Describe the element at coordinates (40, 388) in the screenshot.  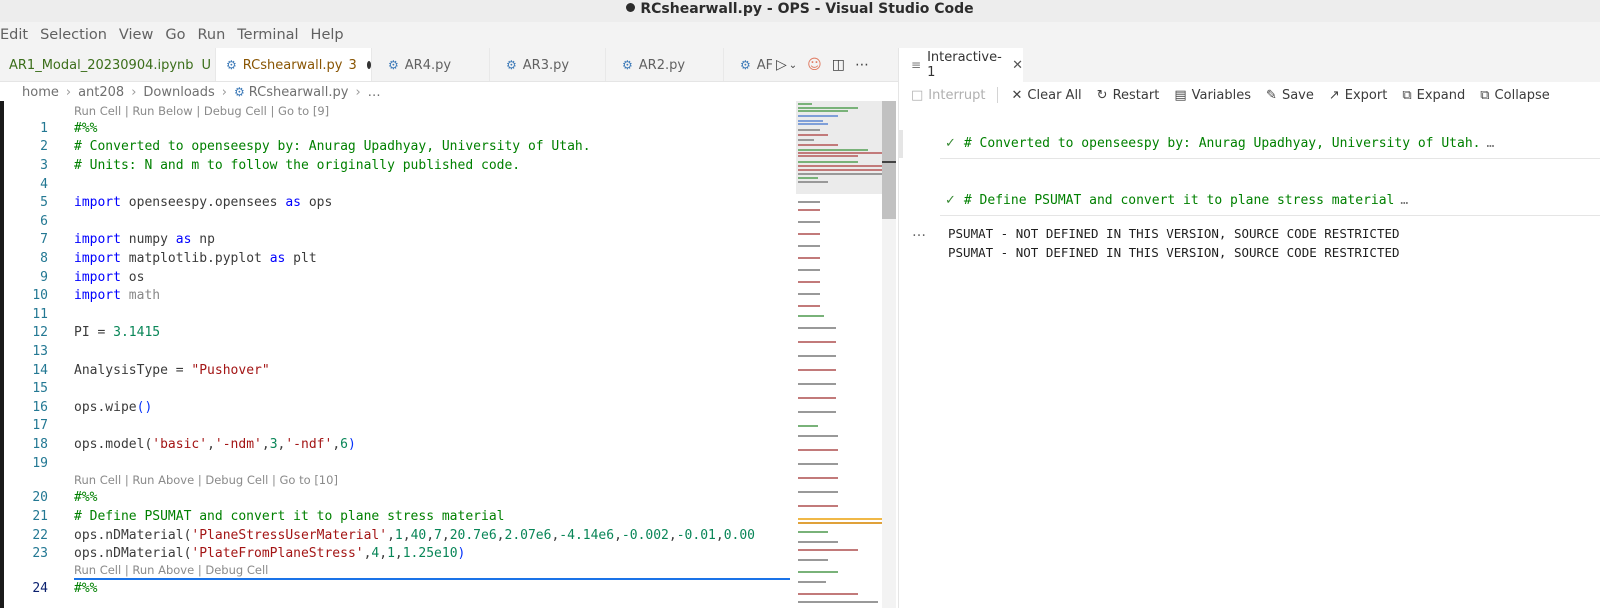
I see `line-number: 15` at that location.